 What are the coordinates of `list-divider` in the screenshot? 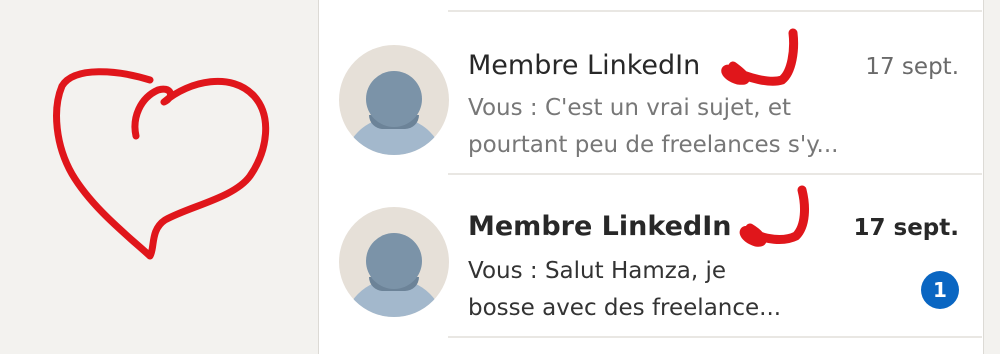 It's located at (715, 337).